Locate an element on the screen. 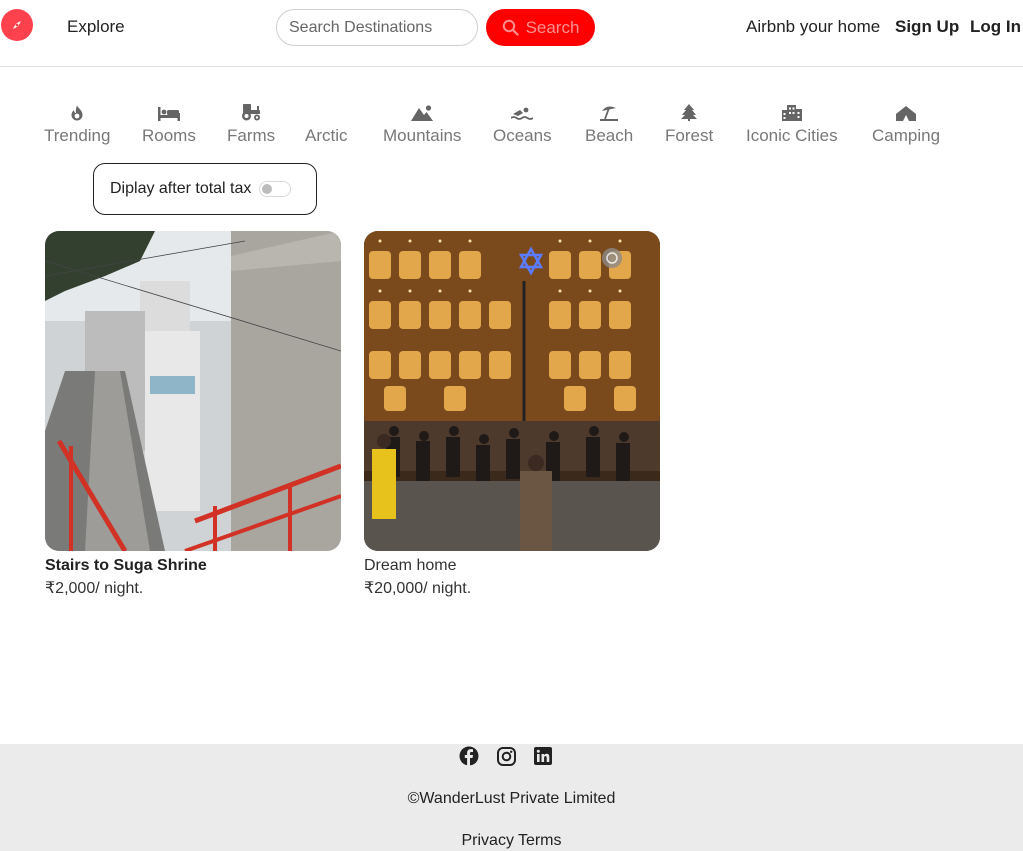 The width and height of the screenshot is (1023, 851). search-button: Search is located at coordinates (540, 27).